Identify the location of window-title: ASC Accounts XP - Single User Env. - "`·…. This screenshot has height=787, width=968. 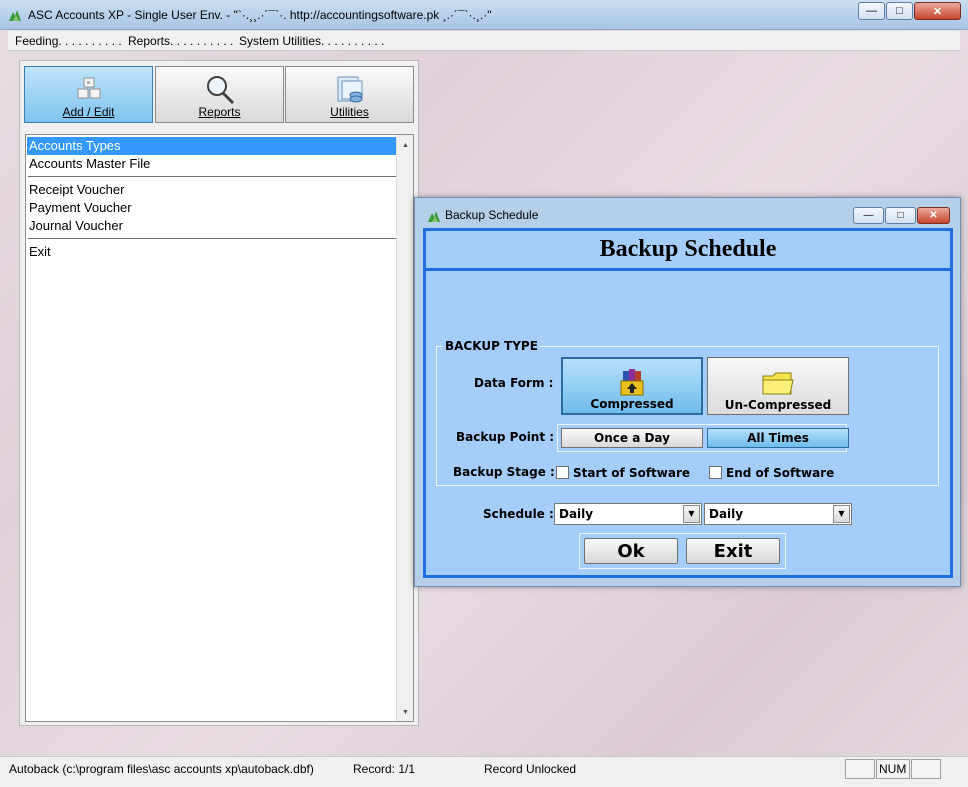
(260, 15).